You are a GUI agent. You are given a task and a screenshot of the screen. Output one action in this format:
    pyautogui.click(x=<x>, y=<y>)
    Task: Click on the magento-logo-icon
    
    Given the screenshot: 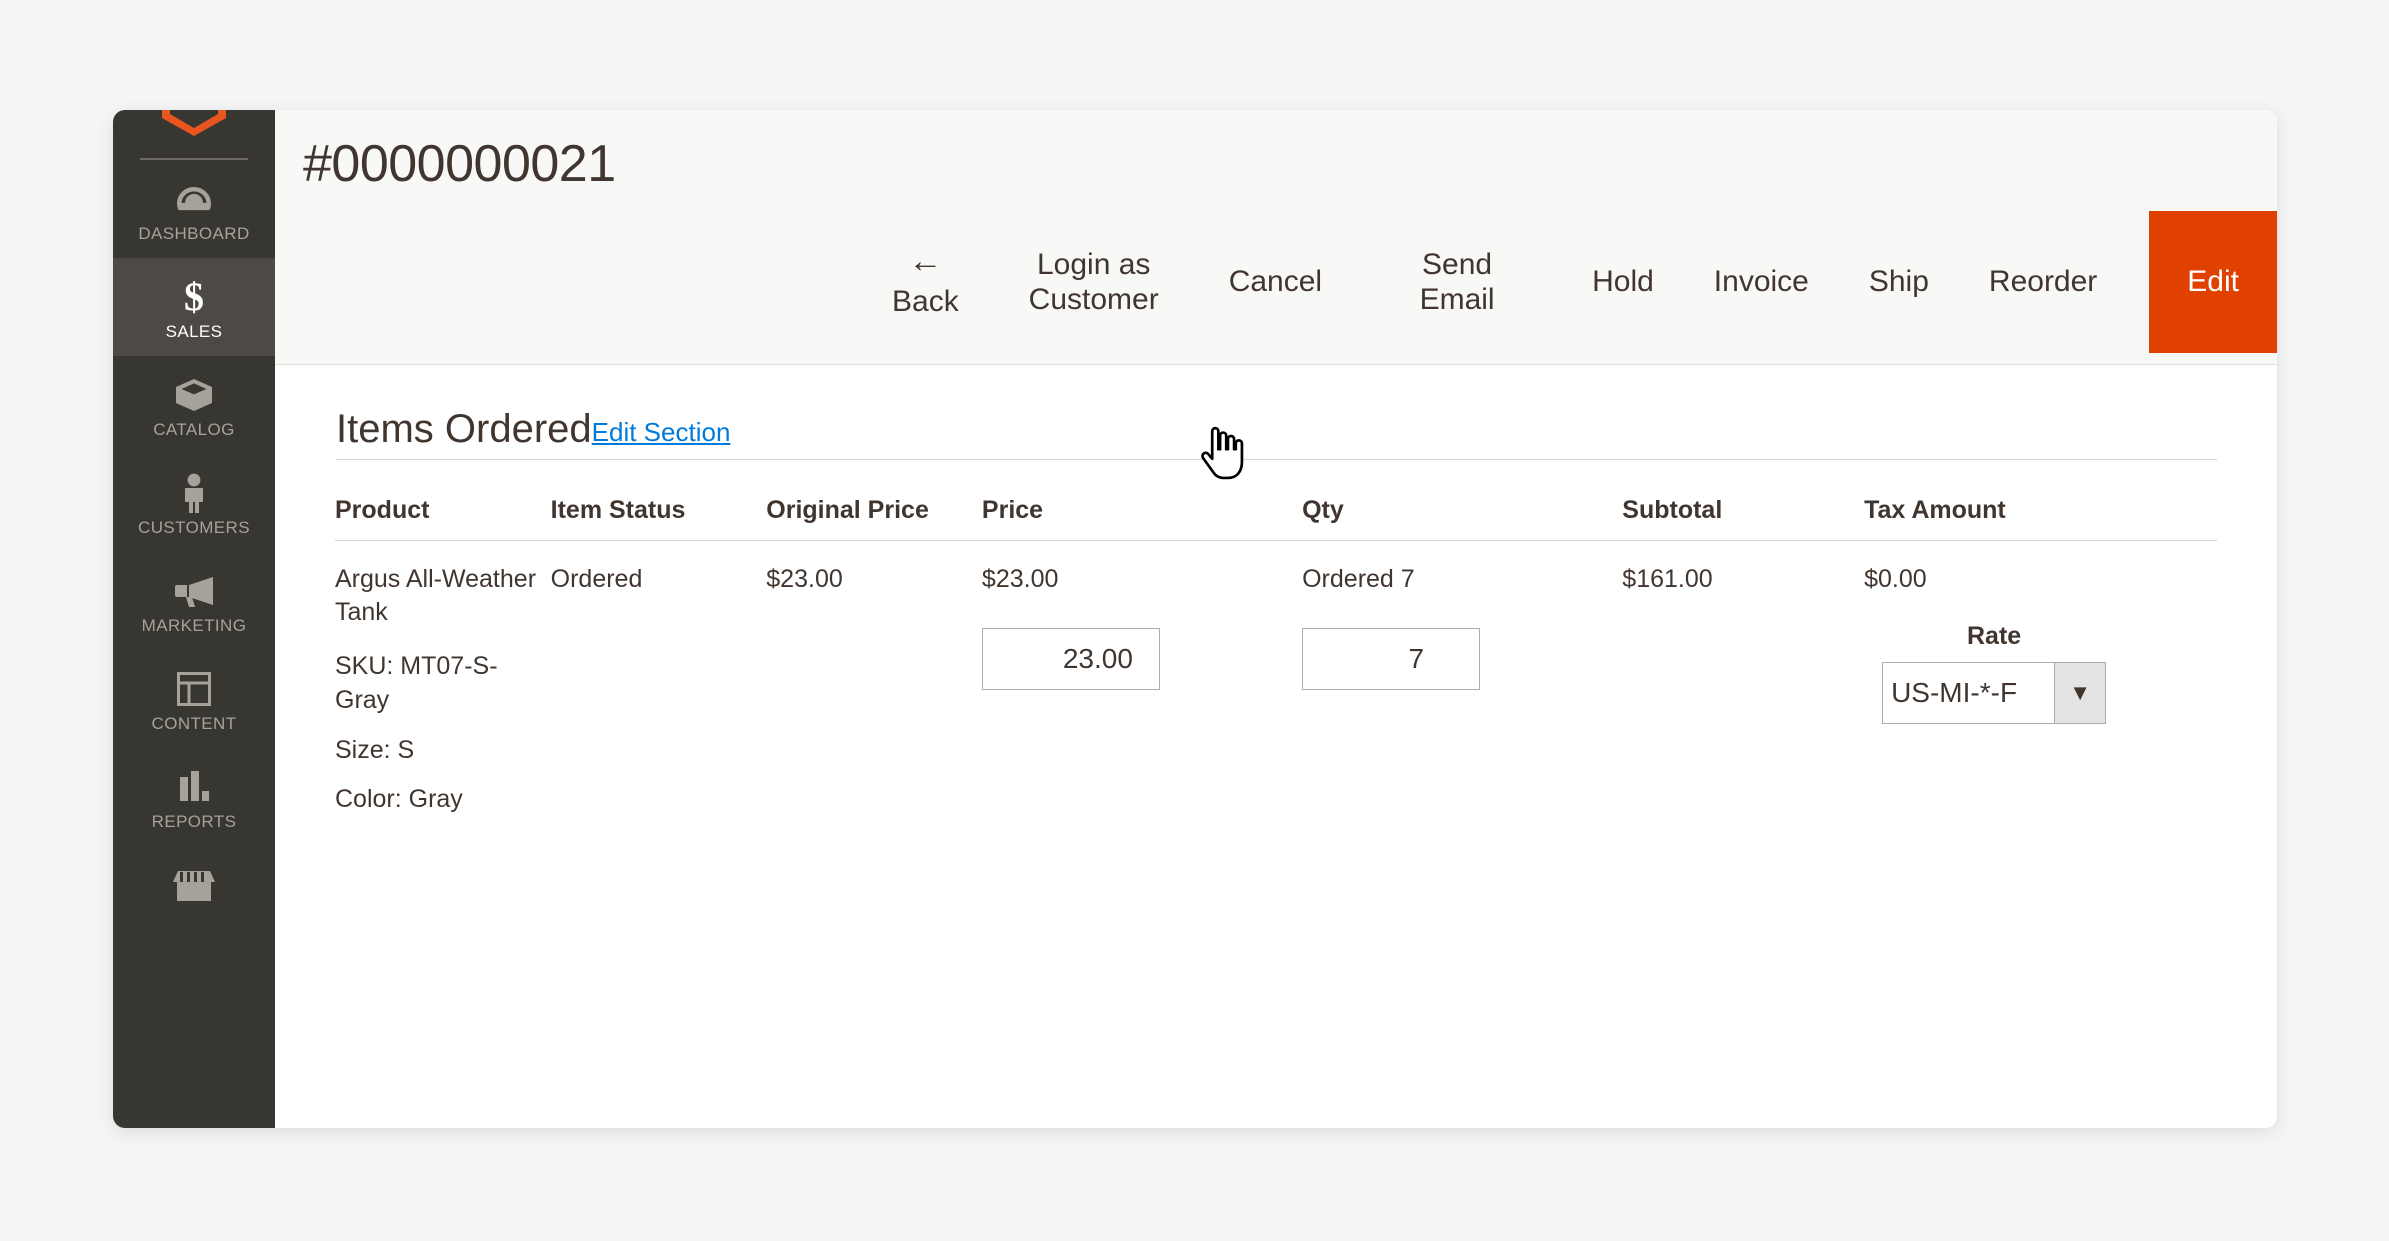 What is the action you would take?
    pyautogui.click(x=194, y=123)
    